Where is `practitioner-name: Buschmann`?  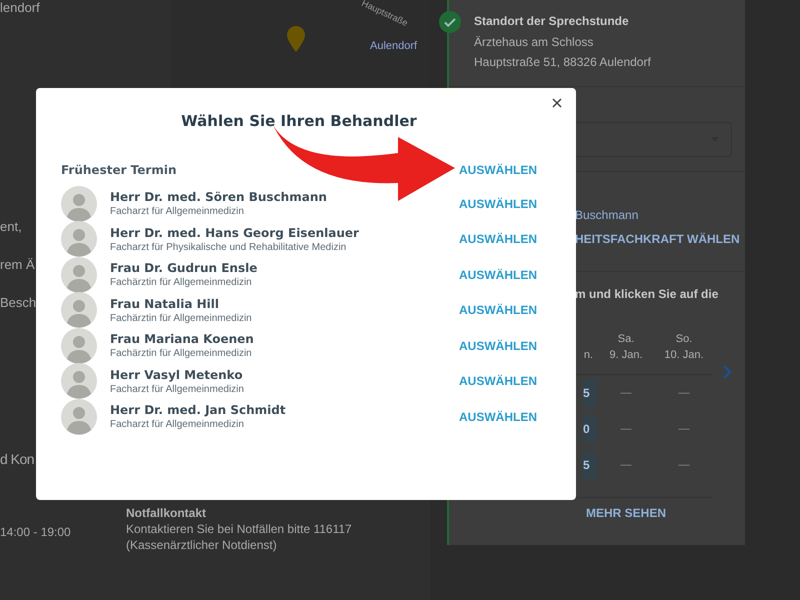
practitioner-name: Buschmann is located at coordinates (607, 215).